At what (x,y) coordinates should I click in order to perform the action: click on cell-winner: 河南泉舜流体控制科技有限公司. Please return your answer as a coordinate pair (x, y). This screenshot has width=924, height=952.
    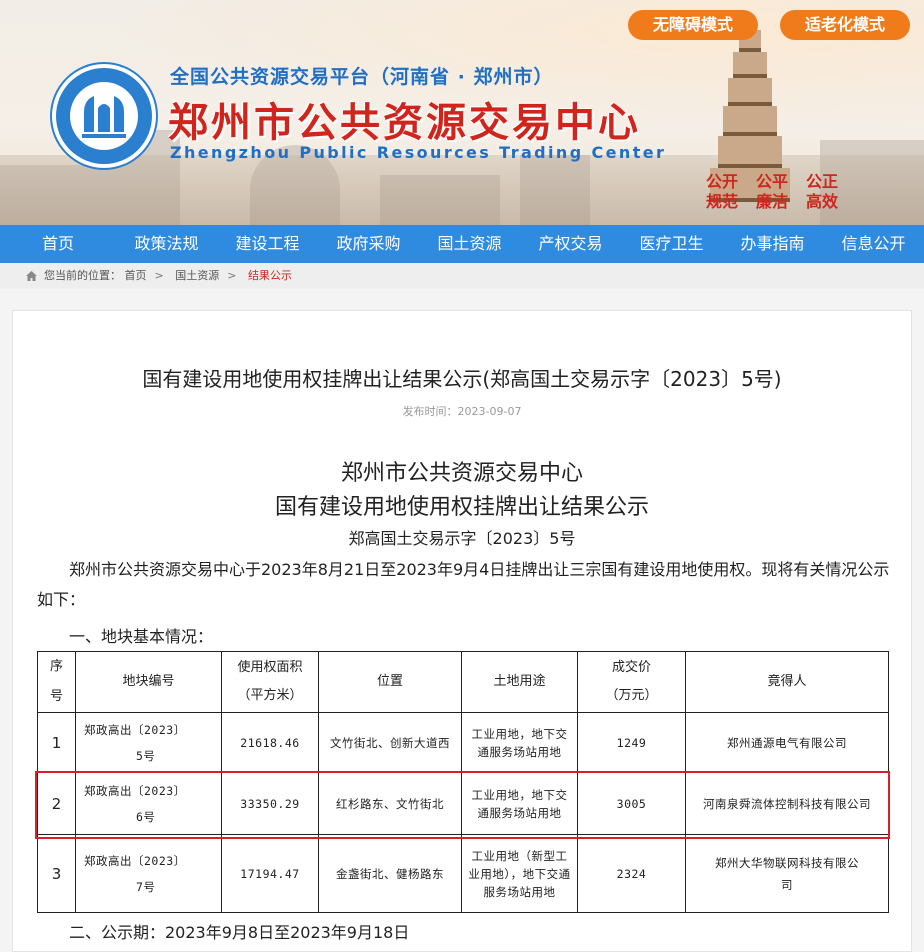
    Looking at the image, I should click on (787, 803).